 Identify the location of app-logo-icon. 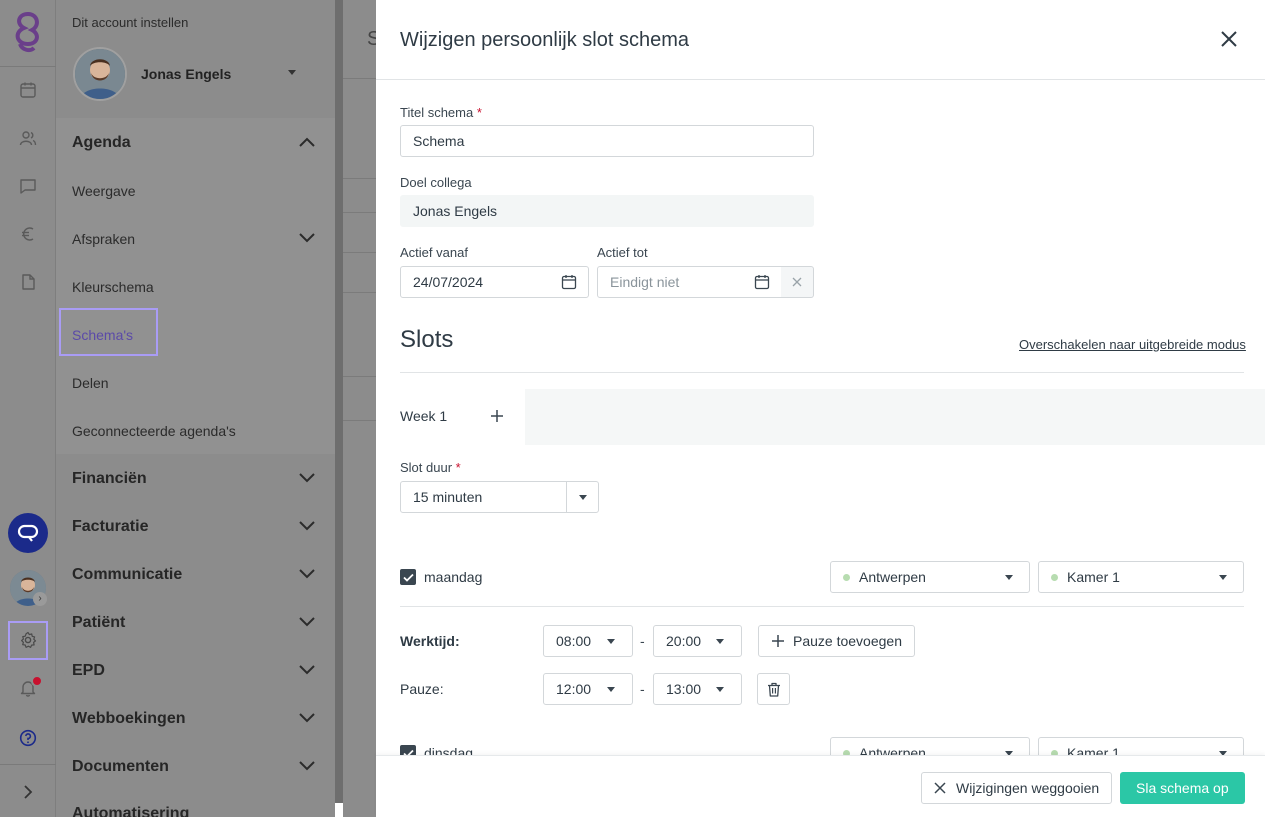
(28, 33).